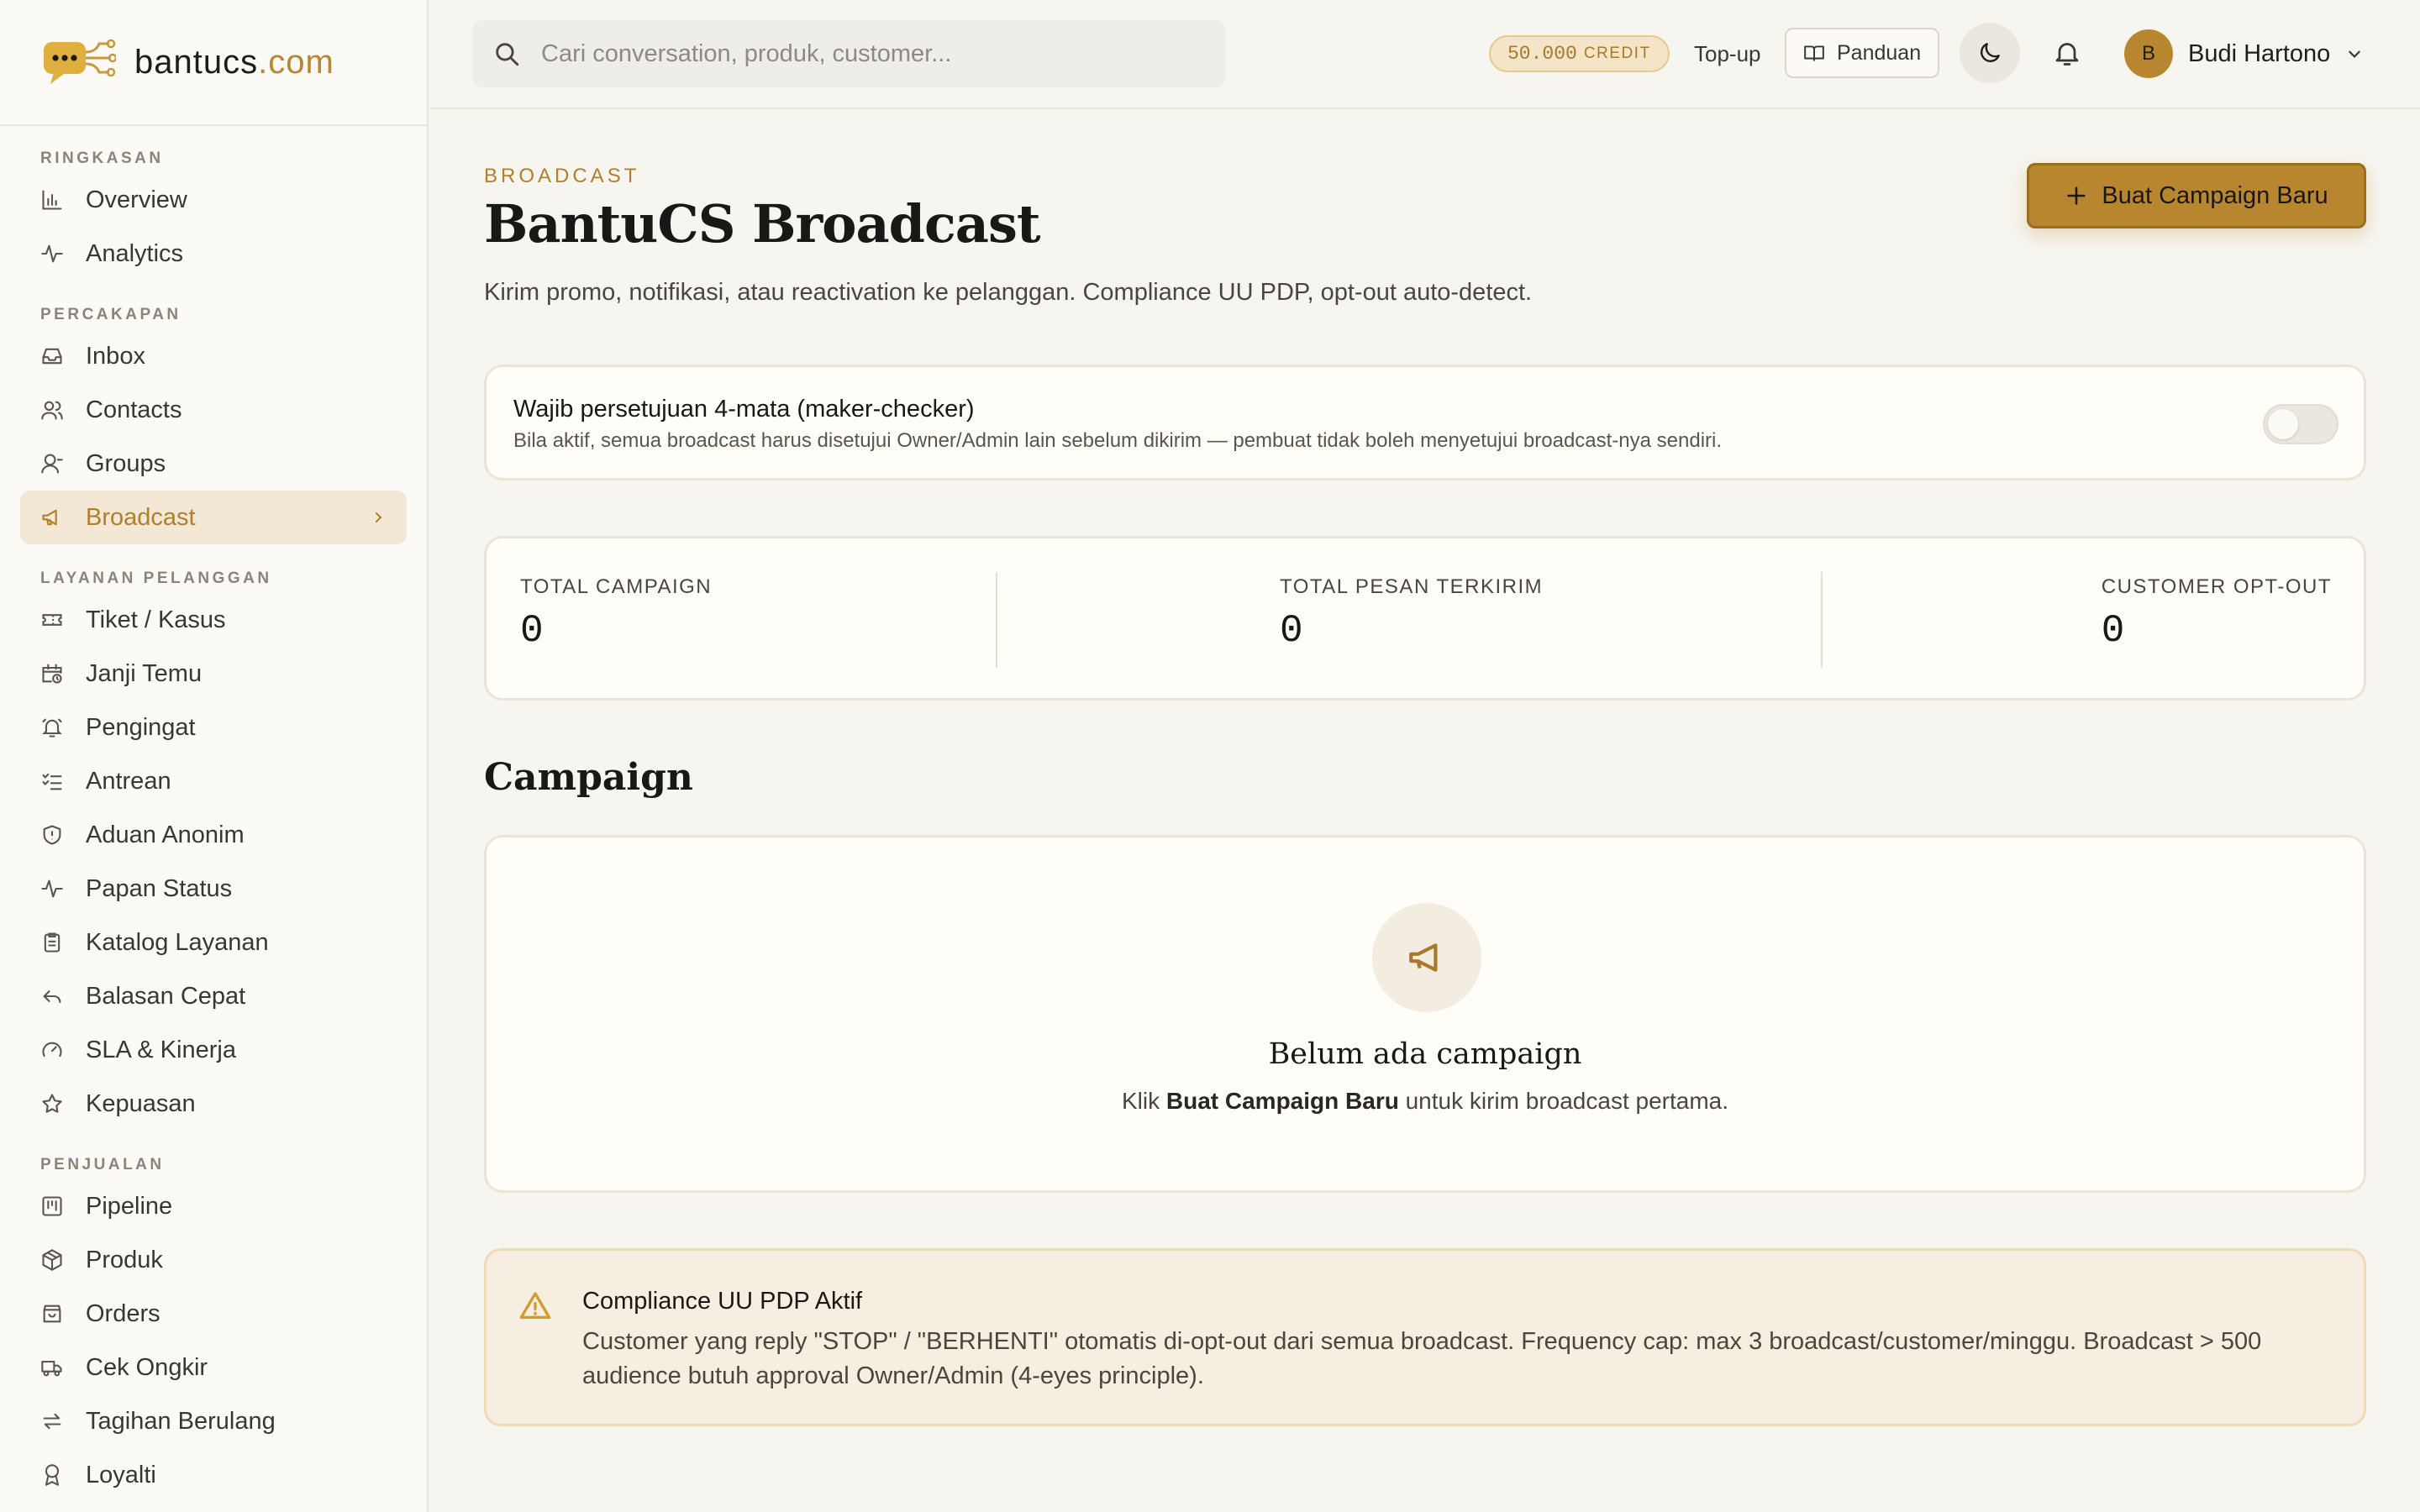  What do you see at coordinates (161, 1049) in the screenshot?
I see `sidebar-item-label: SLA & Kinerja` at bounding box center [161, 1049].